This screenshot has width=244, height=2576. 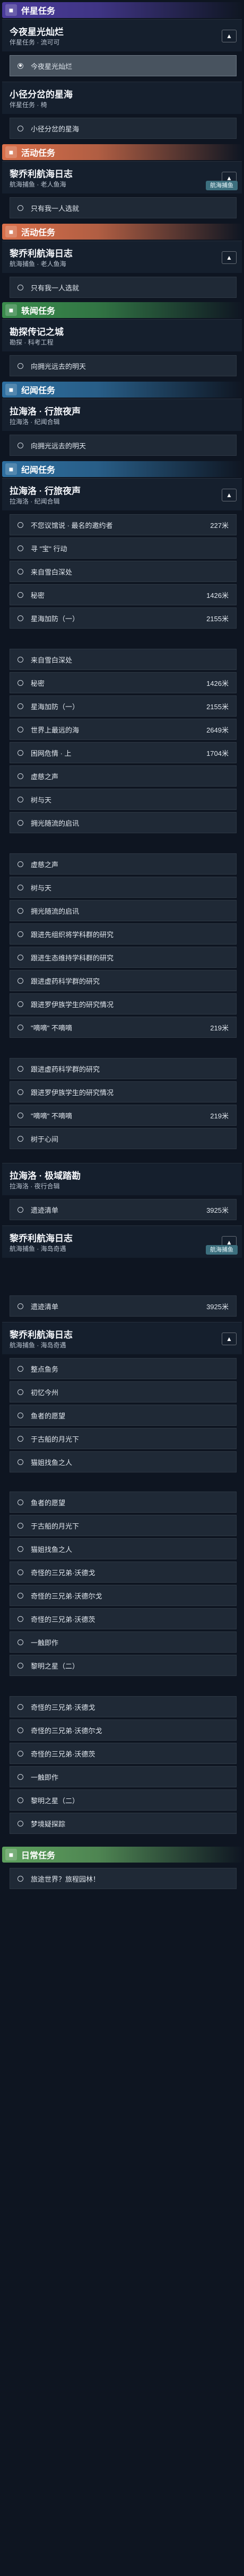 I want to click on quest-card: 黎乔利航海日志 航海捕鱼 · 海岛奇遇 ▲ 航海捕鱼, so click(x=122, y=1241).